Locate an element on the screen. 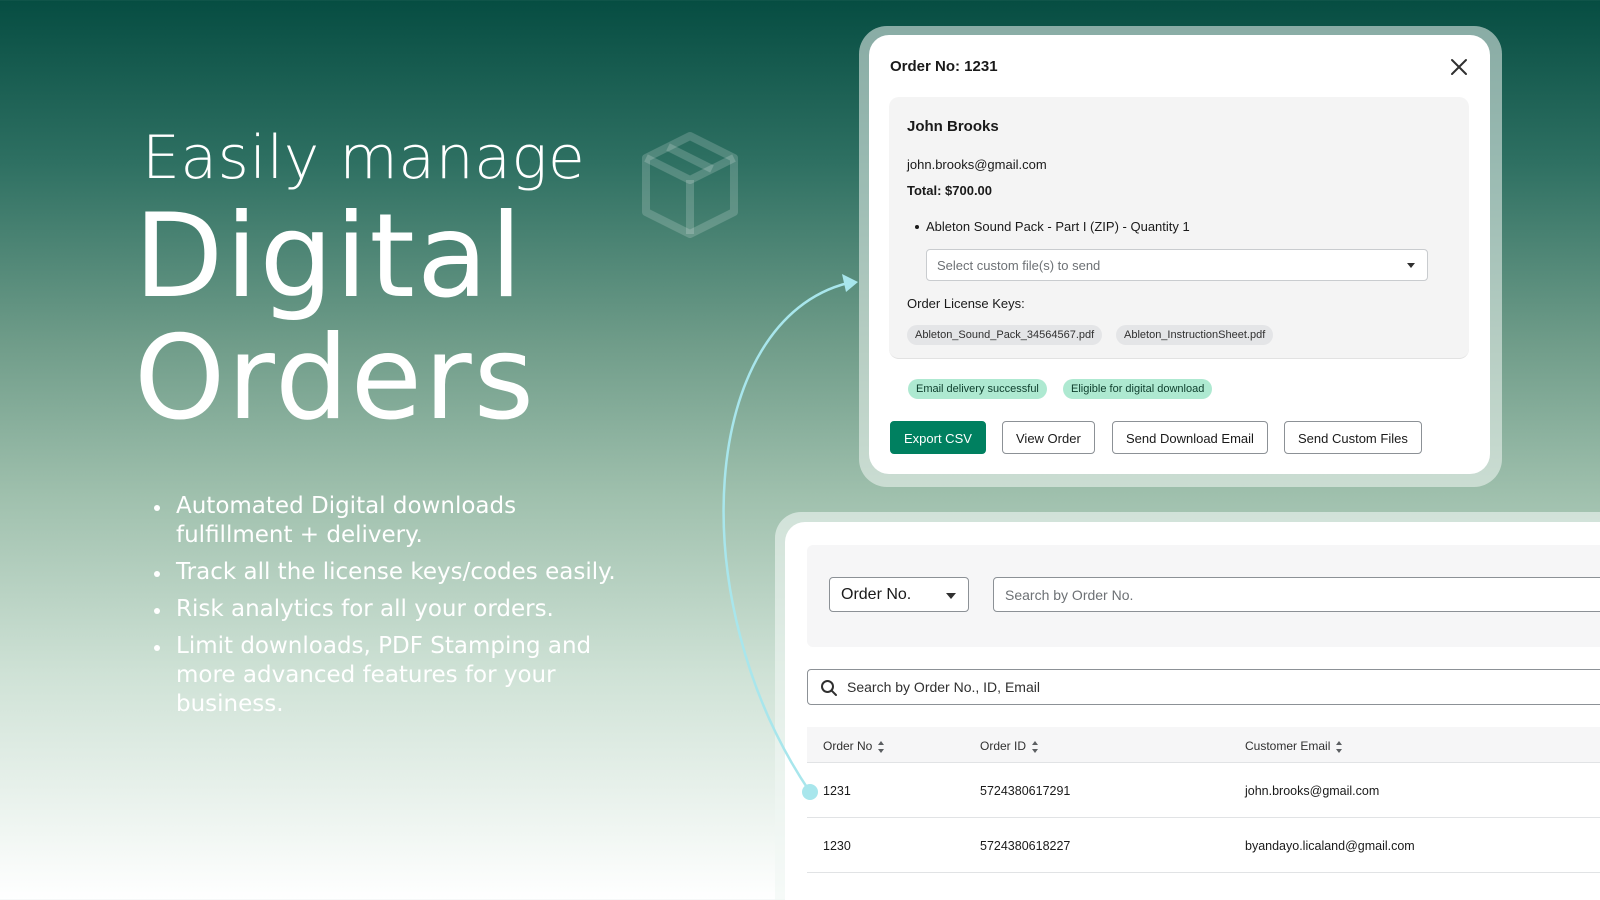 This screenshot has width=1600, height=900. view-order-button: View Order is located at coordinates (1048, 437).